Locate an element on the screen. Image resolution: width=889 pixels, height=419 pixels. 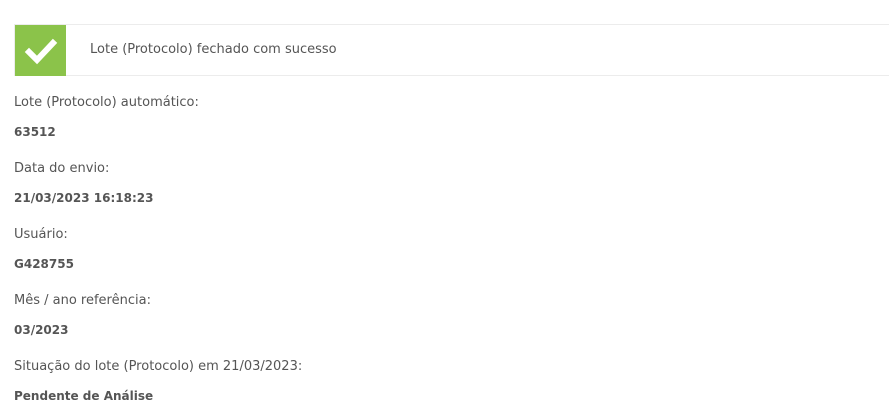
mes-ano-referencia-label: Mês / ano referência: is located at coordinates (82, 300).